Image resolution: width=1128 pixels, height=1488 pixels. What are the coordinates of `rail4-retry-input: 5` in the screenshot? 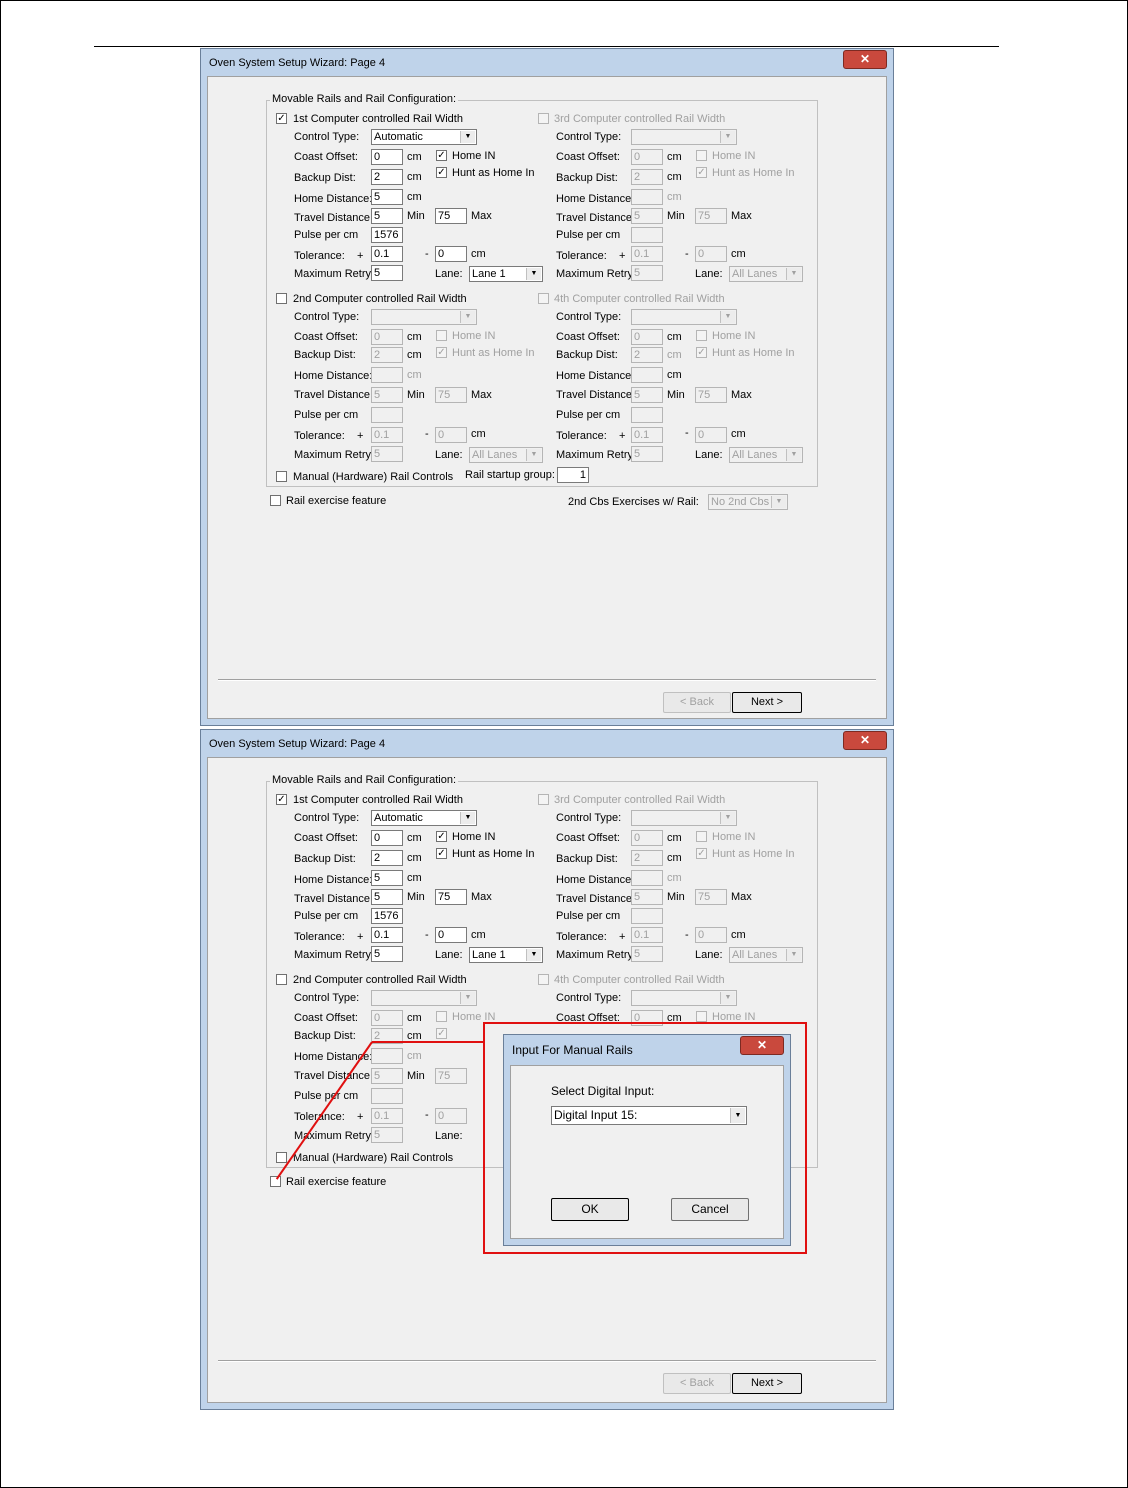 It's located at (647, 454).